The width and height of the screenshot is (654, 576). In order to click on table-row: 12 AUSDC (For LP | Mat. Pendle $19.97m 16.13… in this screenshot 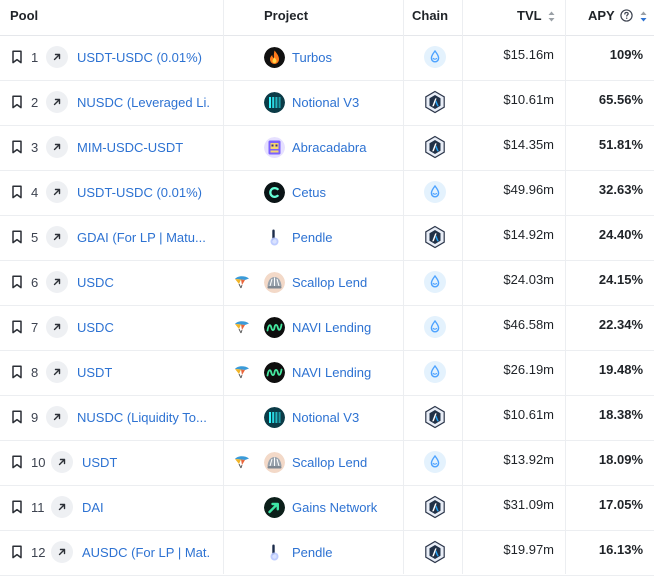, I will do `click(327, 553)`.